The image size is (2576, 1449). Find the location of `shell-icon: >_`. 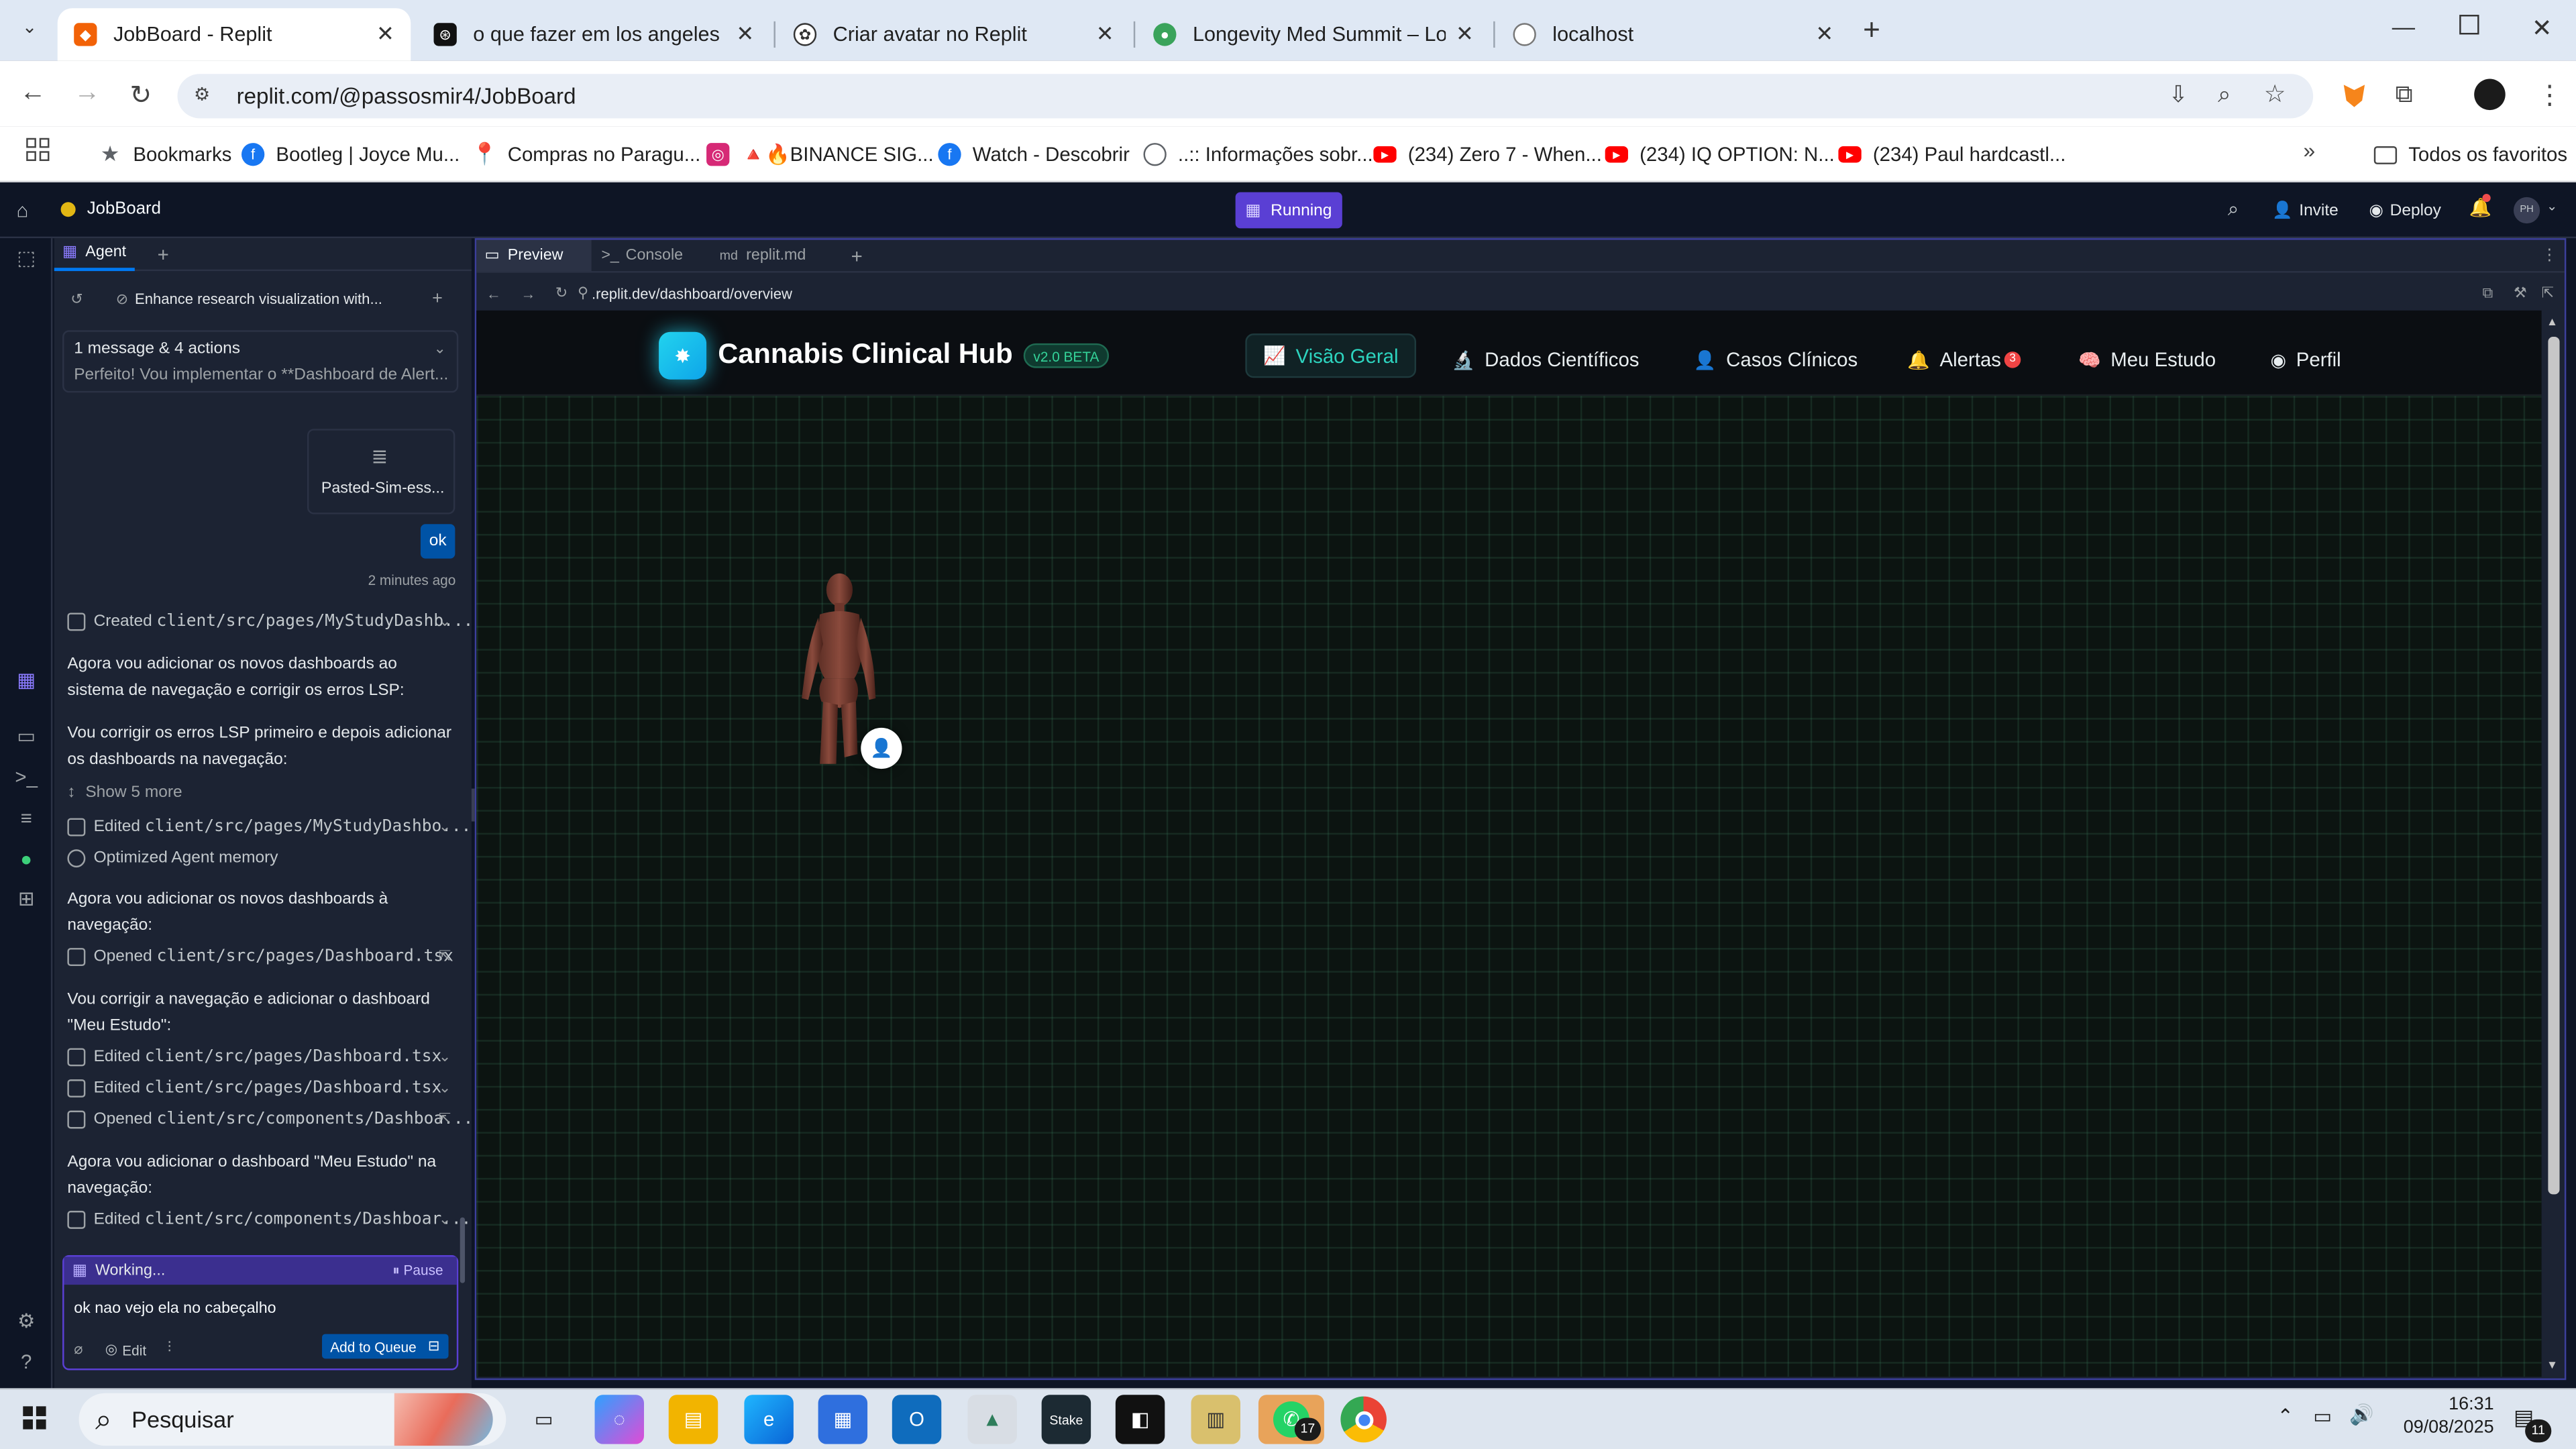

shell-icon: >_ is located at coordinates (26, 778).